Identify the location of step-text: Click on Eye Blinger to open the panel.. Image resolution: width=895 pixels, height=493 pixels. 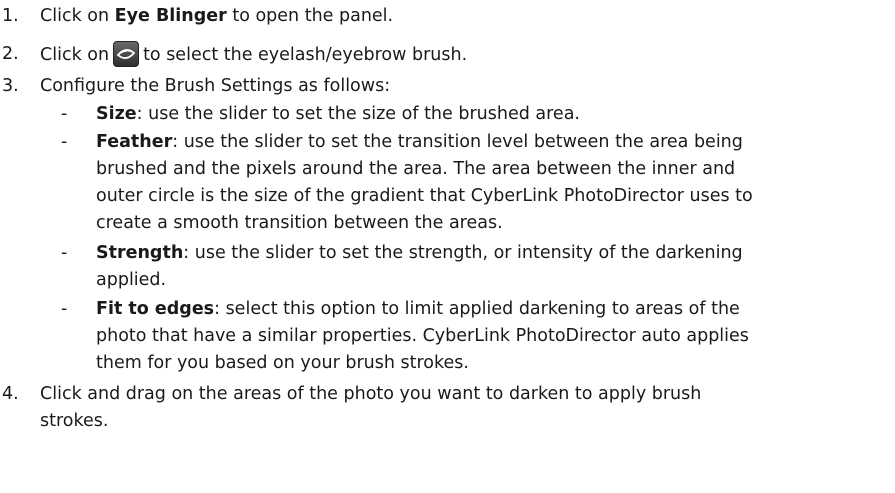
(466, 16).